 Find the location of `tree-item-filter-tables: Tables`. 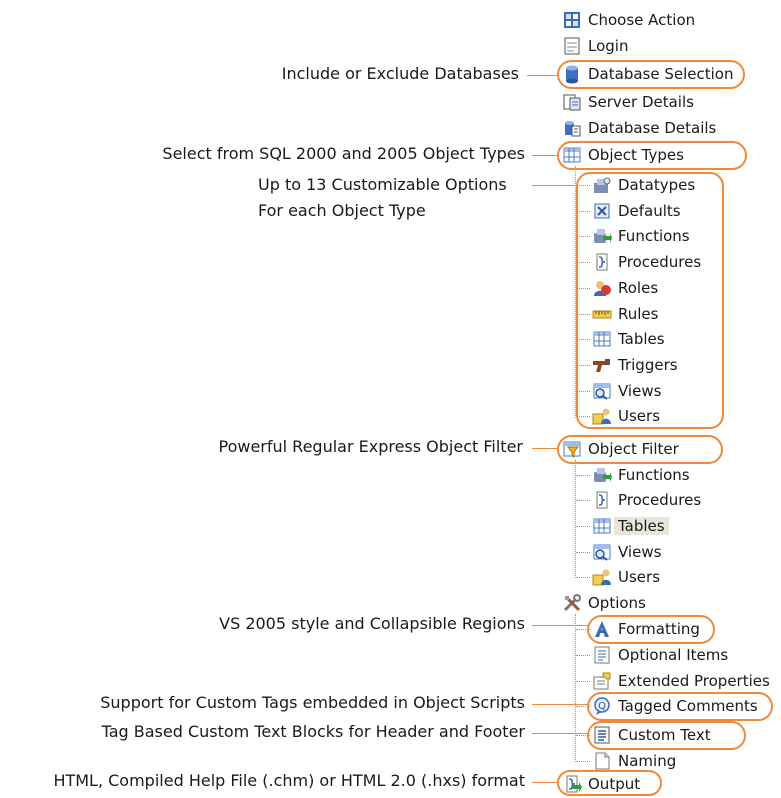

tree-item-filter-tables: Tables is located at coordinates (630, 526).